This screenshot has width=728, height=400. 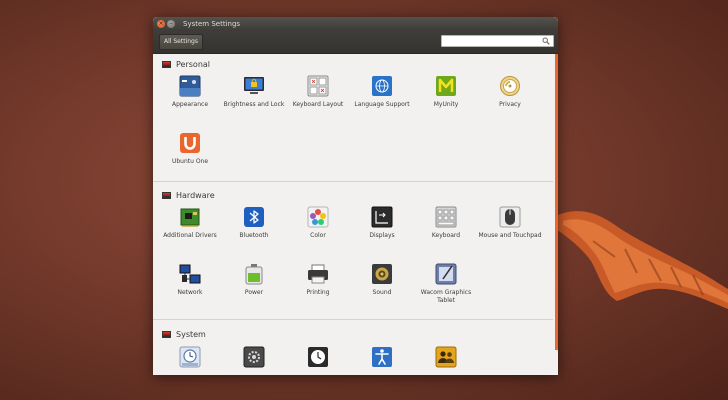 What do you see at coordinates (190, 292) in the screenshot?
I see `item-label: Network` at bounding box center [190, 292].